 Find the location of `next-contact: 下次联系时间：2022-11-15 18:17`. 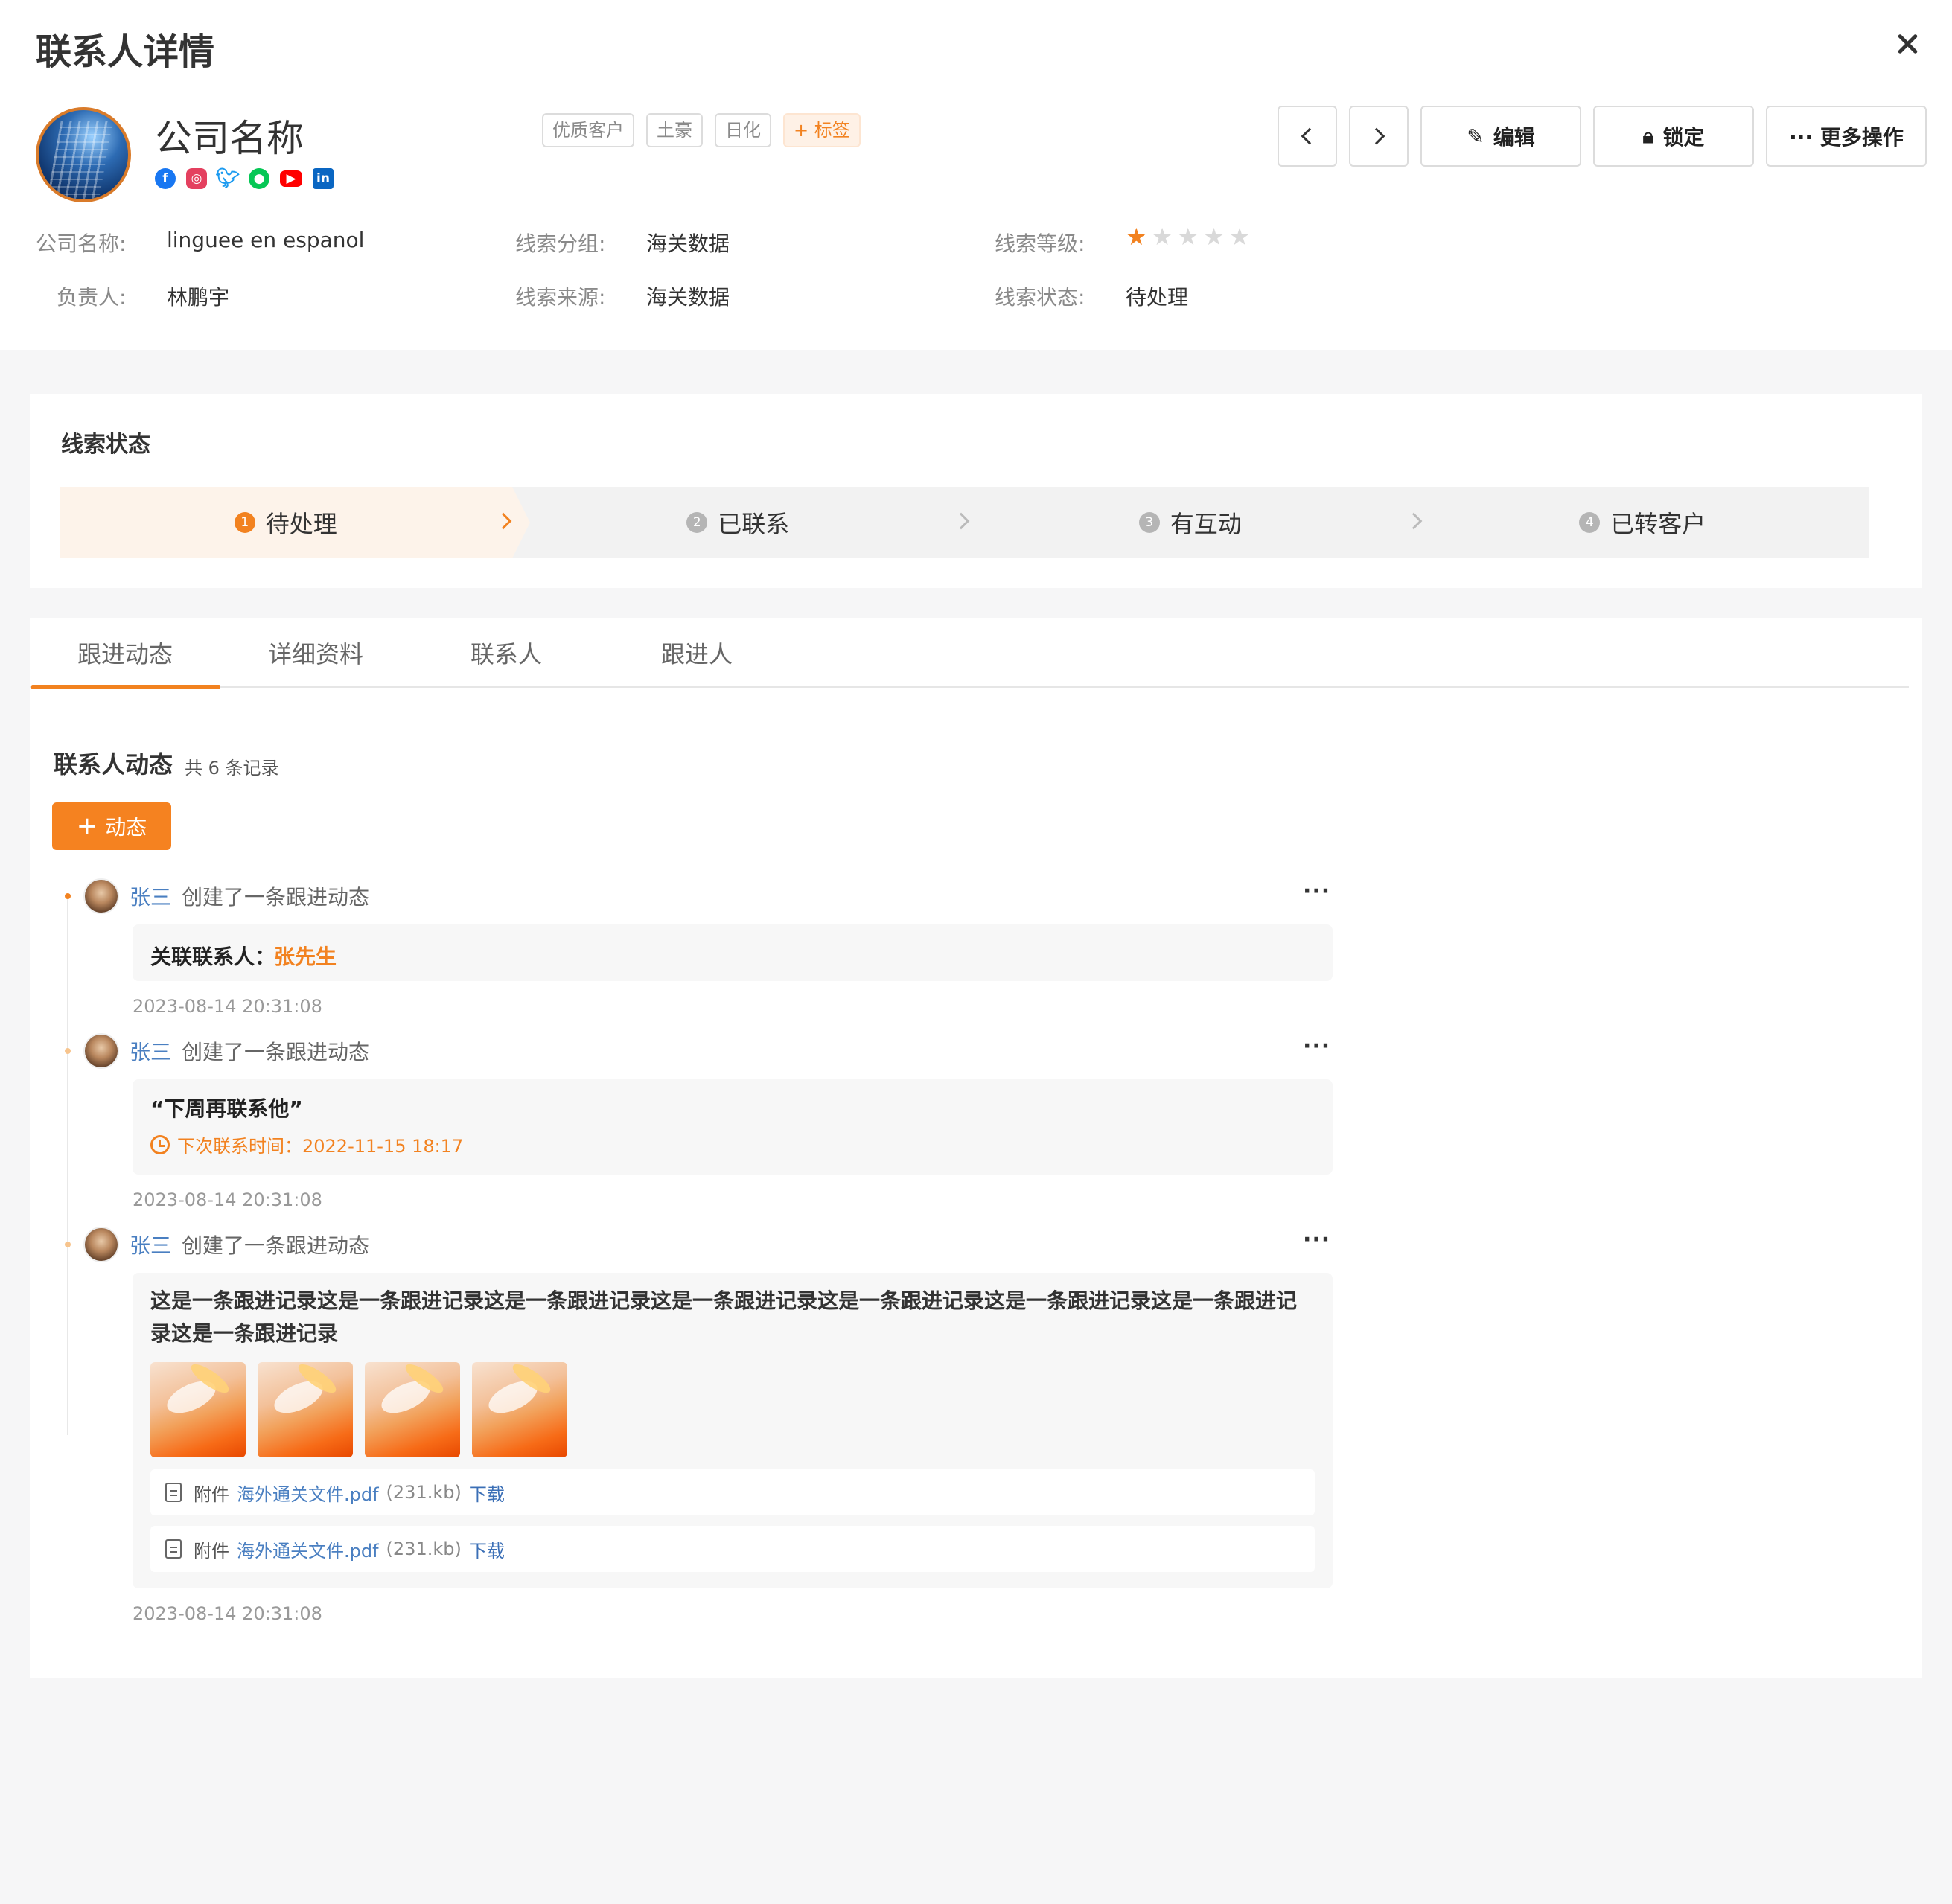

next-contact: 下次联系时间：2022-11-15 18:17 is located at coordinates (307, 1144).